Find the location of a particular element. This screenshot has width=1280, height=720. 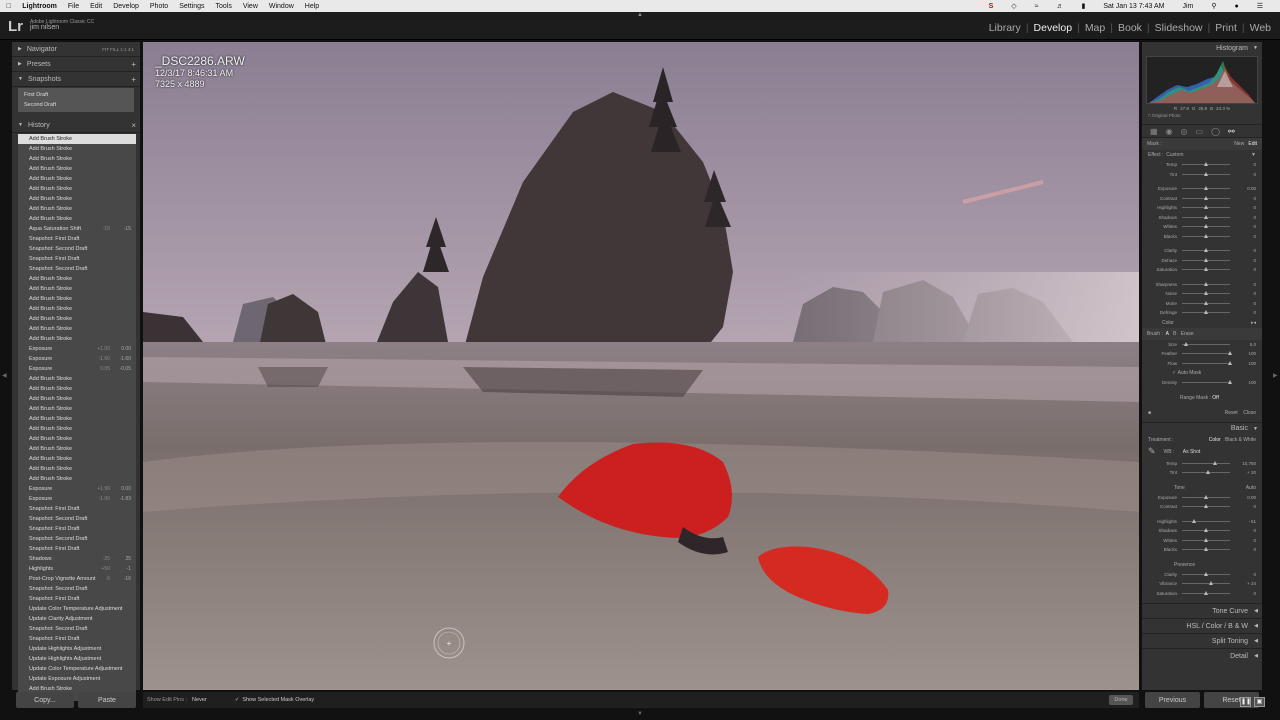

siri-icon: ● is located at coordinates (1236, 6).